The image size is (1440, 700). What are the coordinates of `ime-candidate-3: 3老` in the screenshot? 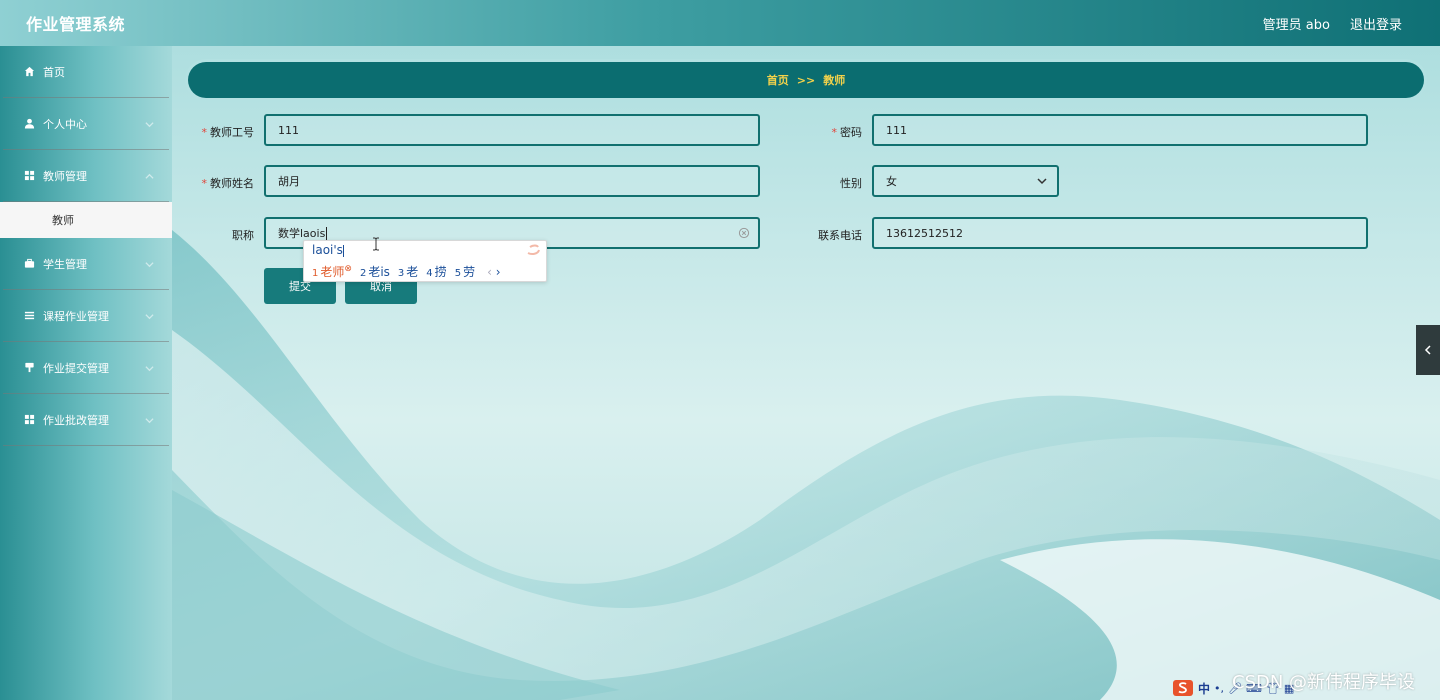 It's located at (408, 271).